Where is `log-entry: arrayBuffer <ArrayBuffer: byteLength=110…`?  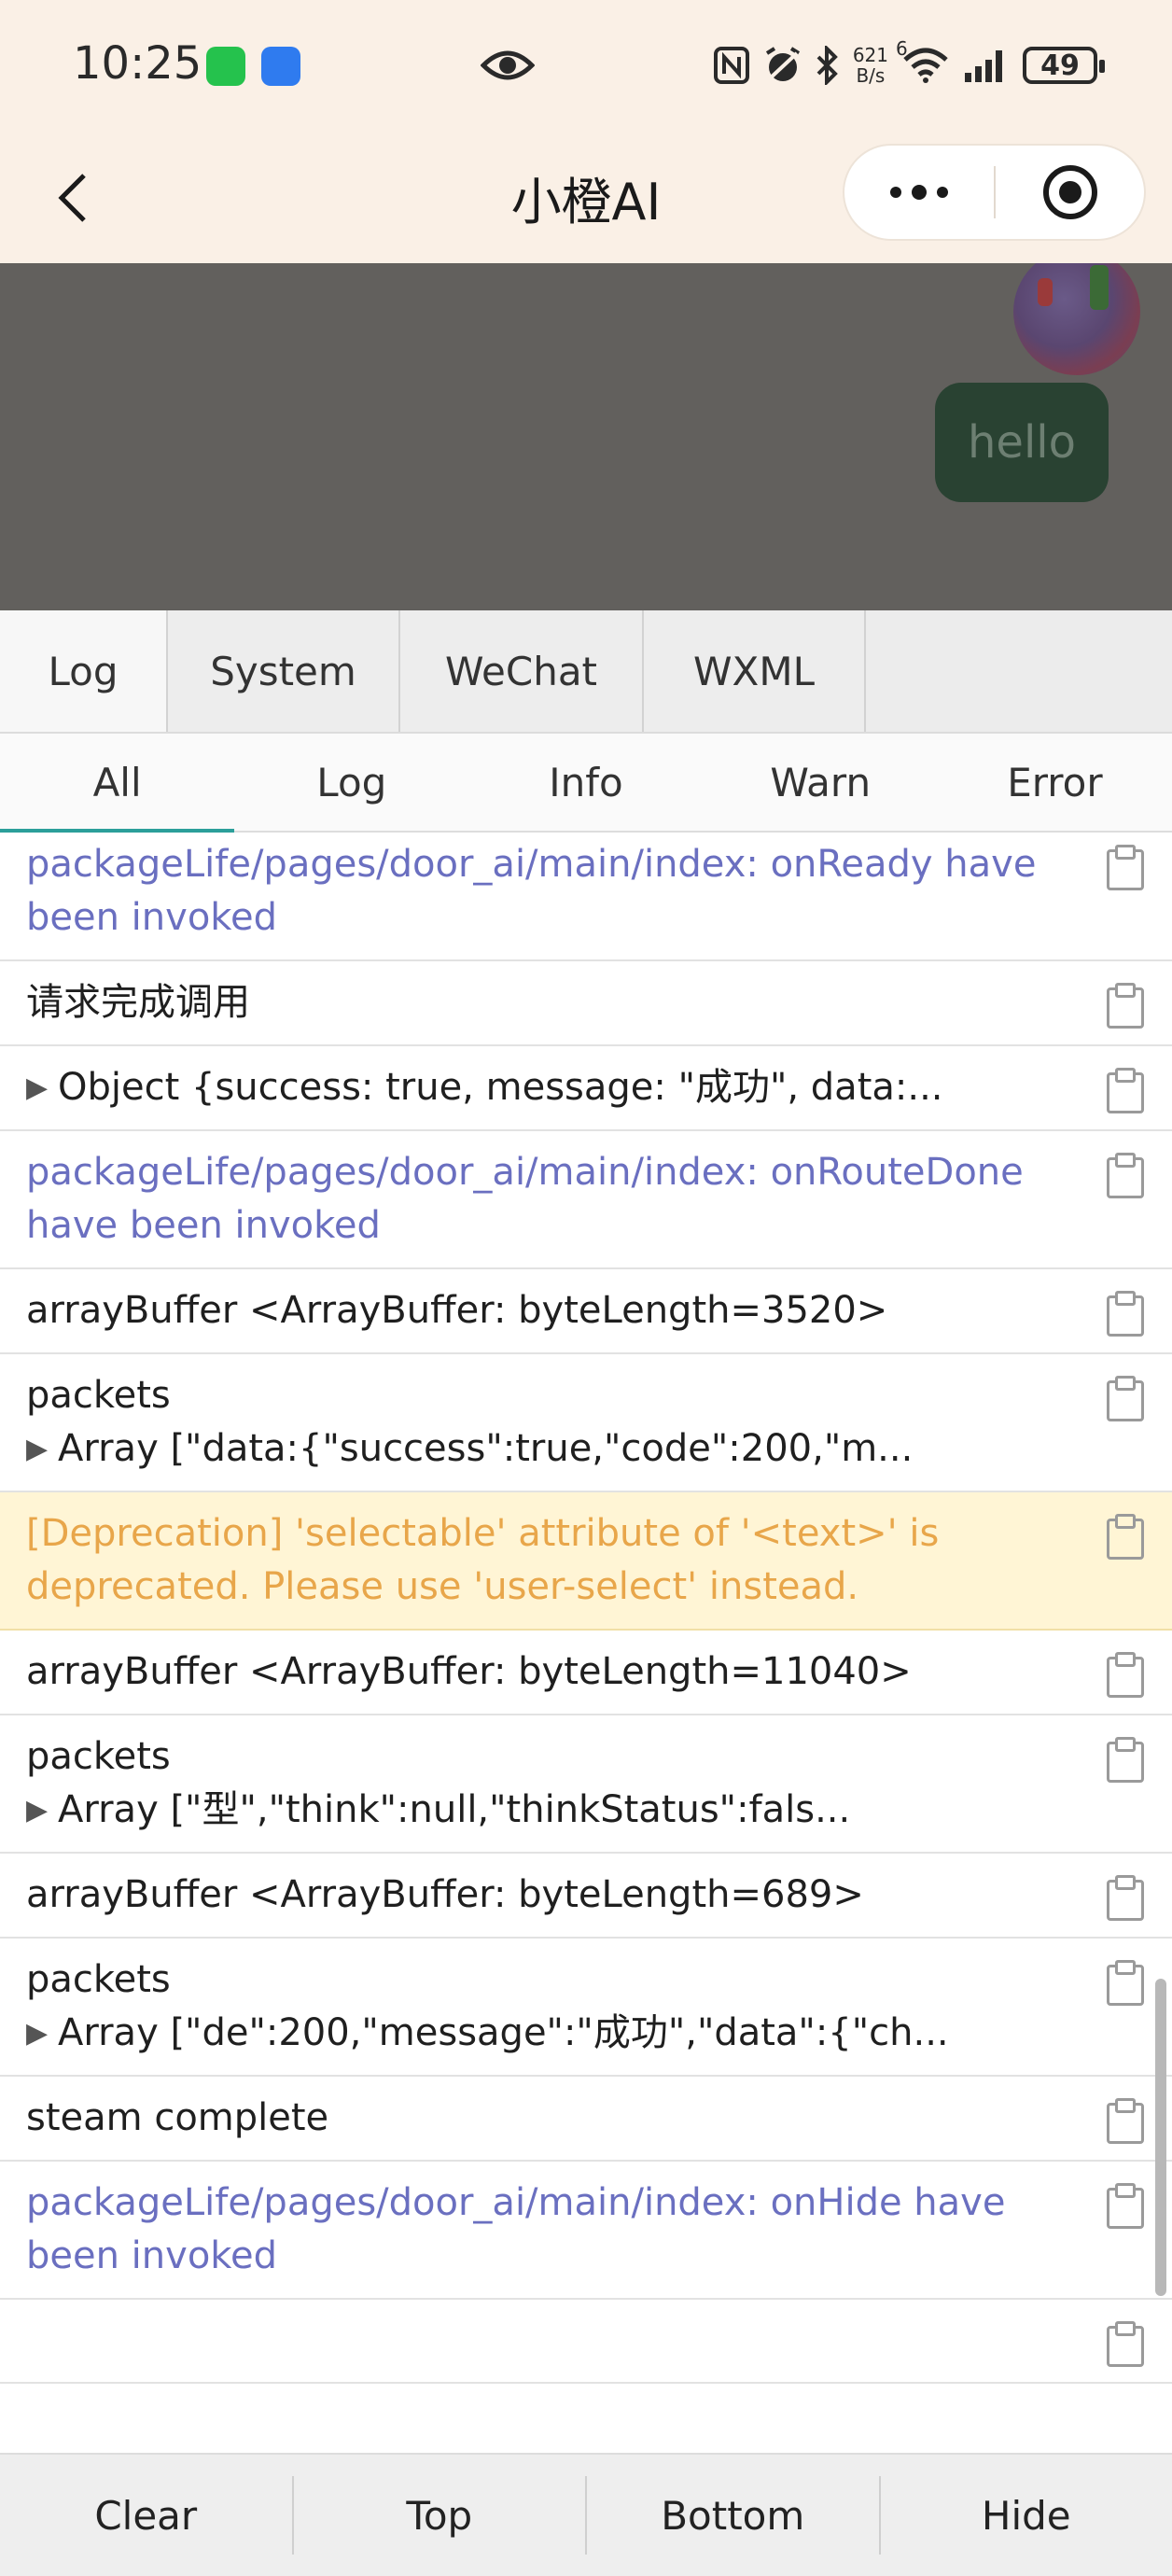
log-entry: arrayBuffer <ArrayBuffer: byteLength=110… is located at coordinates (586, 1673).